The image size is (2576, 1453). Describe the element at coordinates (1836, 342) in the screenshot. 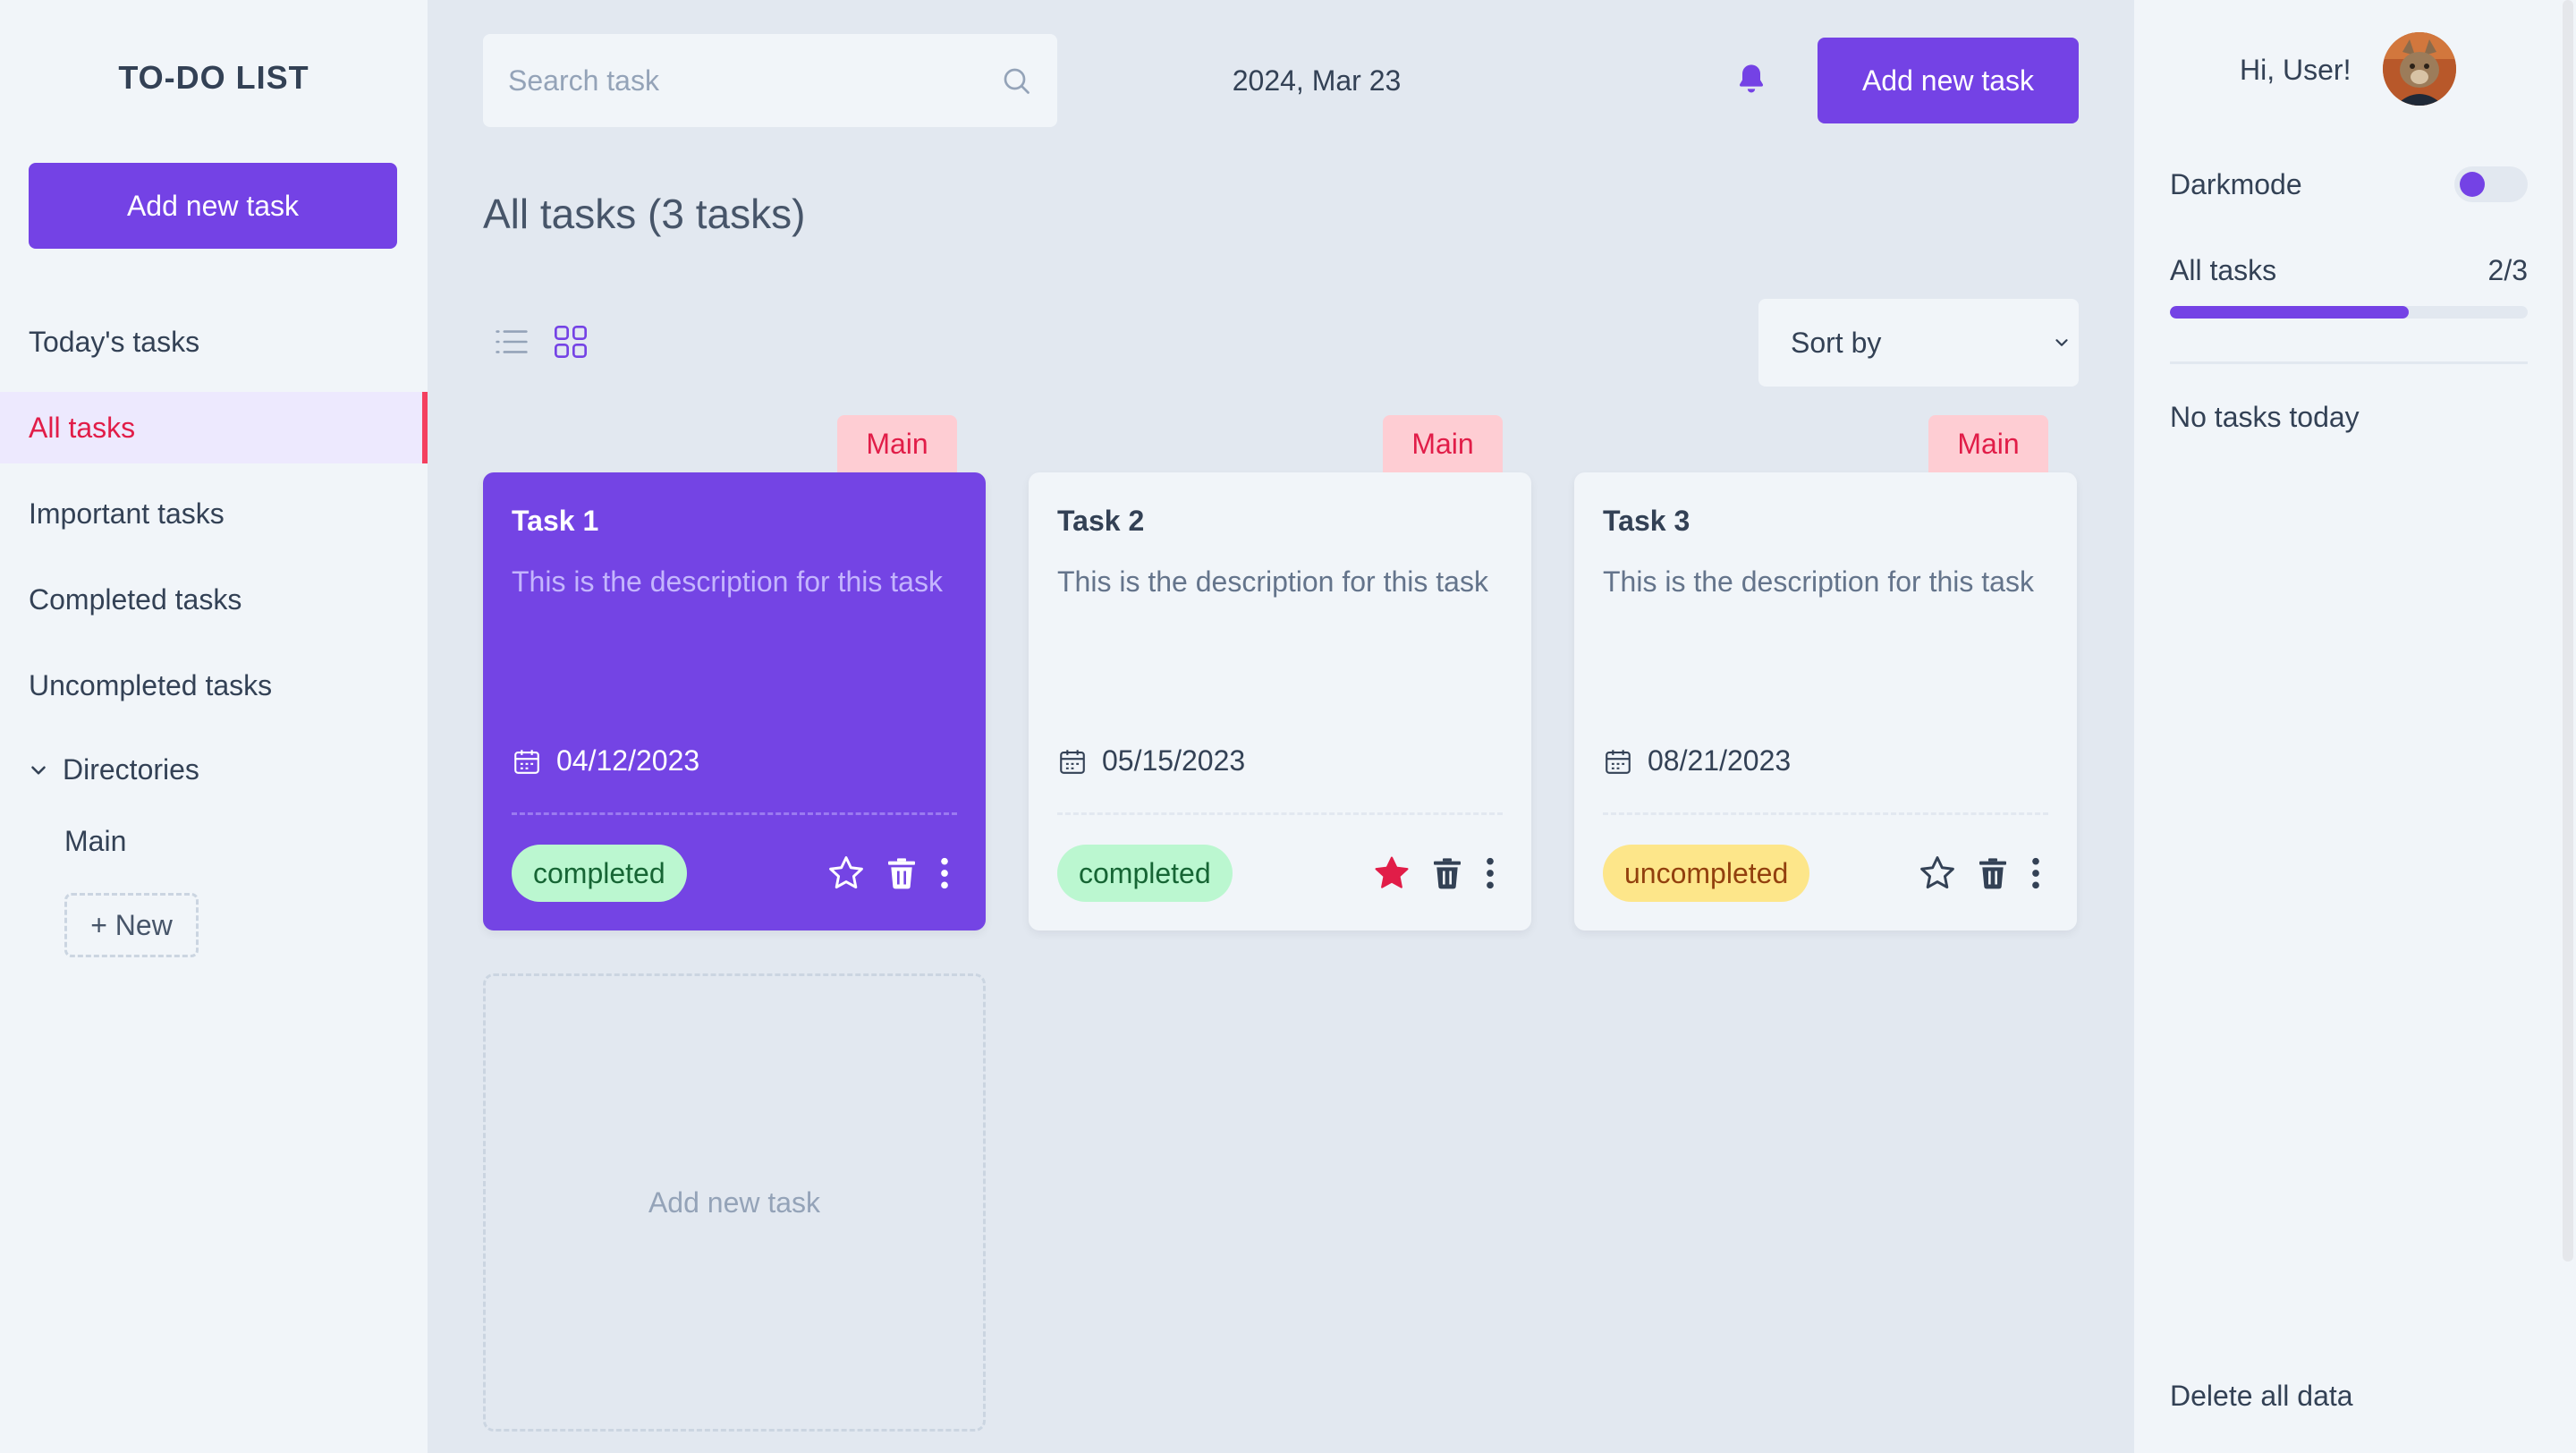

I see `sort-label: Sort by` at that location.